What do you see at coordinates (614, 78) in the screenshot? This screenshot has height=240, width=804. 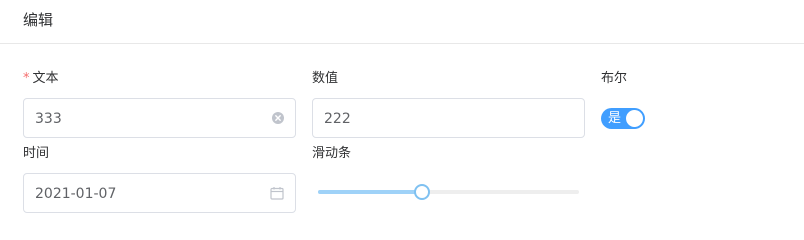 I see `bool-field-label: 布尔` at bounding box center [614, 78].